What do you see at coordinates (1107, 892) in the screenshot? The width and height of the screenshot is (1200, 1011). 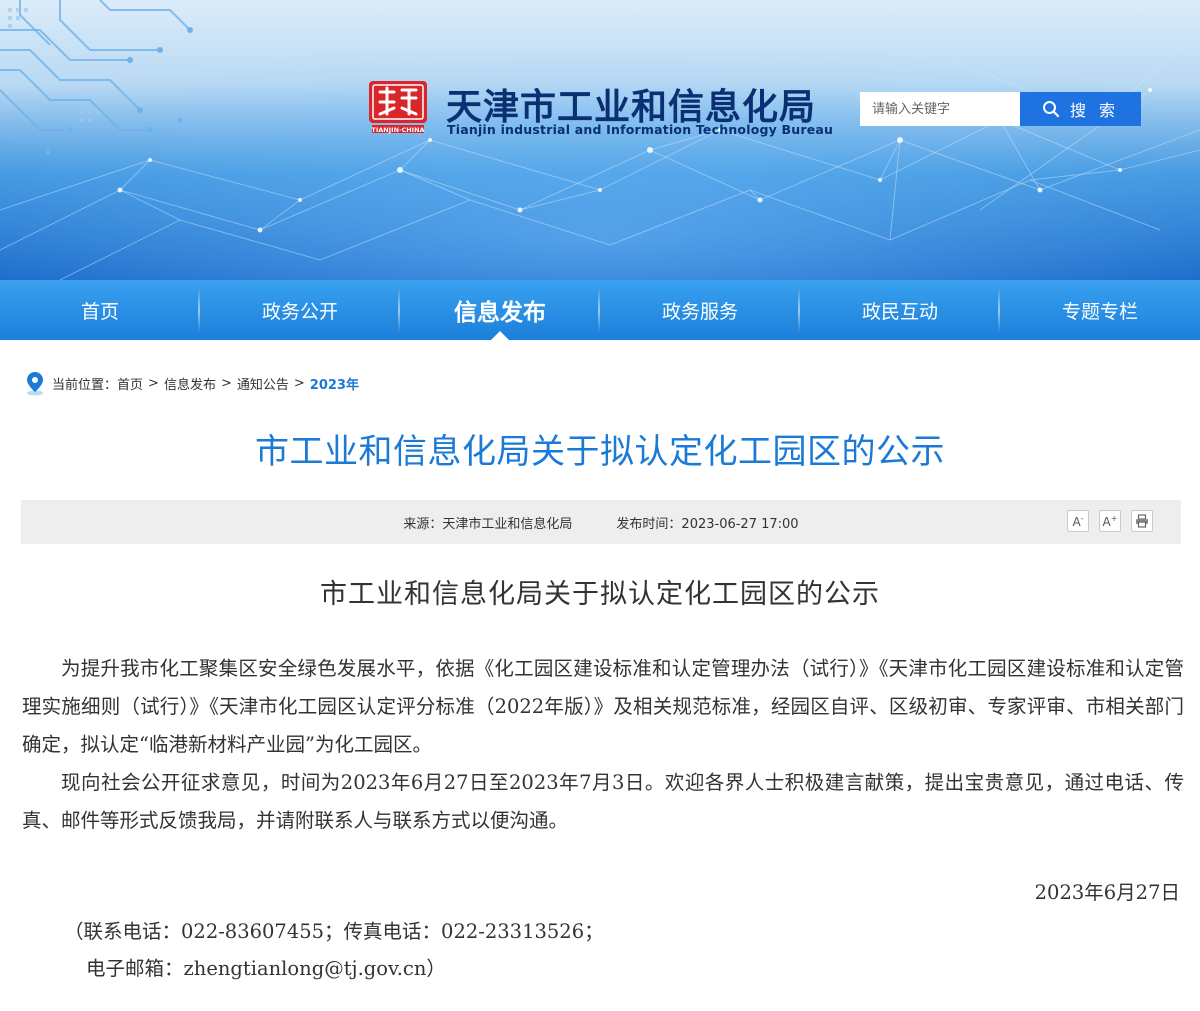 I see `article-signature-date: 2023年6月27日` at bounding box center [1107, 892].